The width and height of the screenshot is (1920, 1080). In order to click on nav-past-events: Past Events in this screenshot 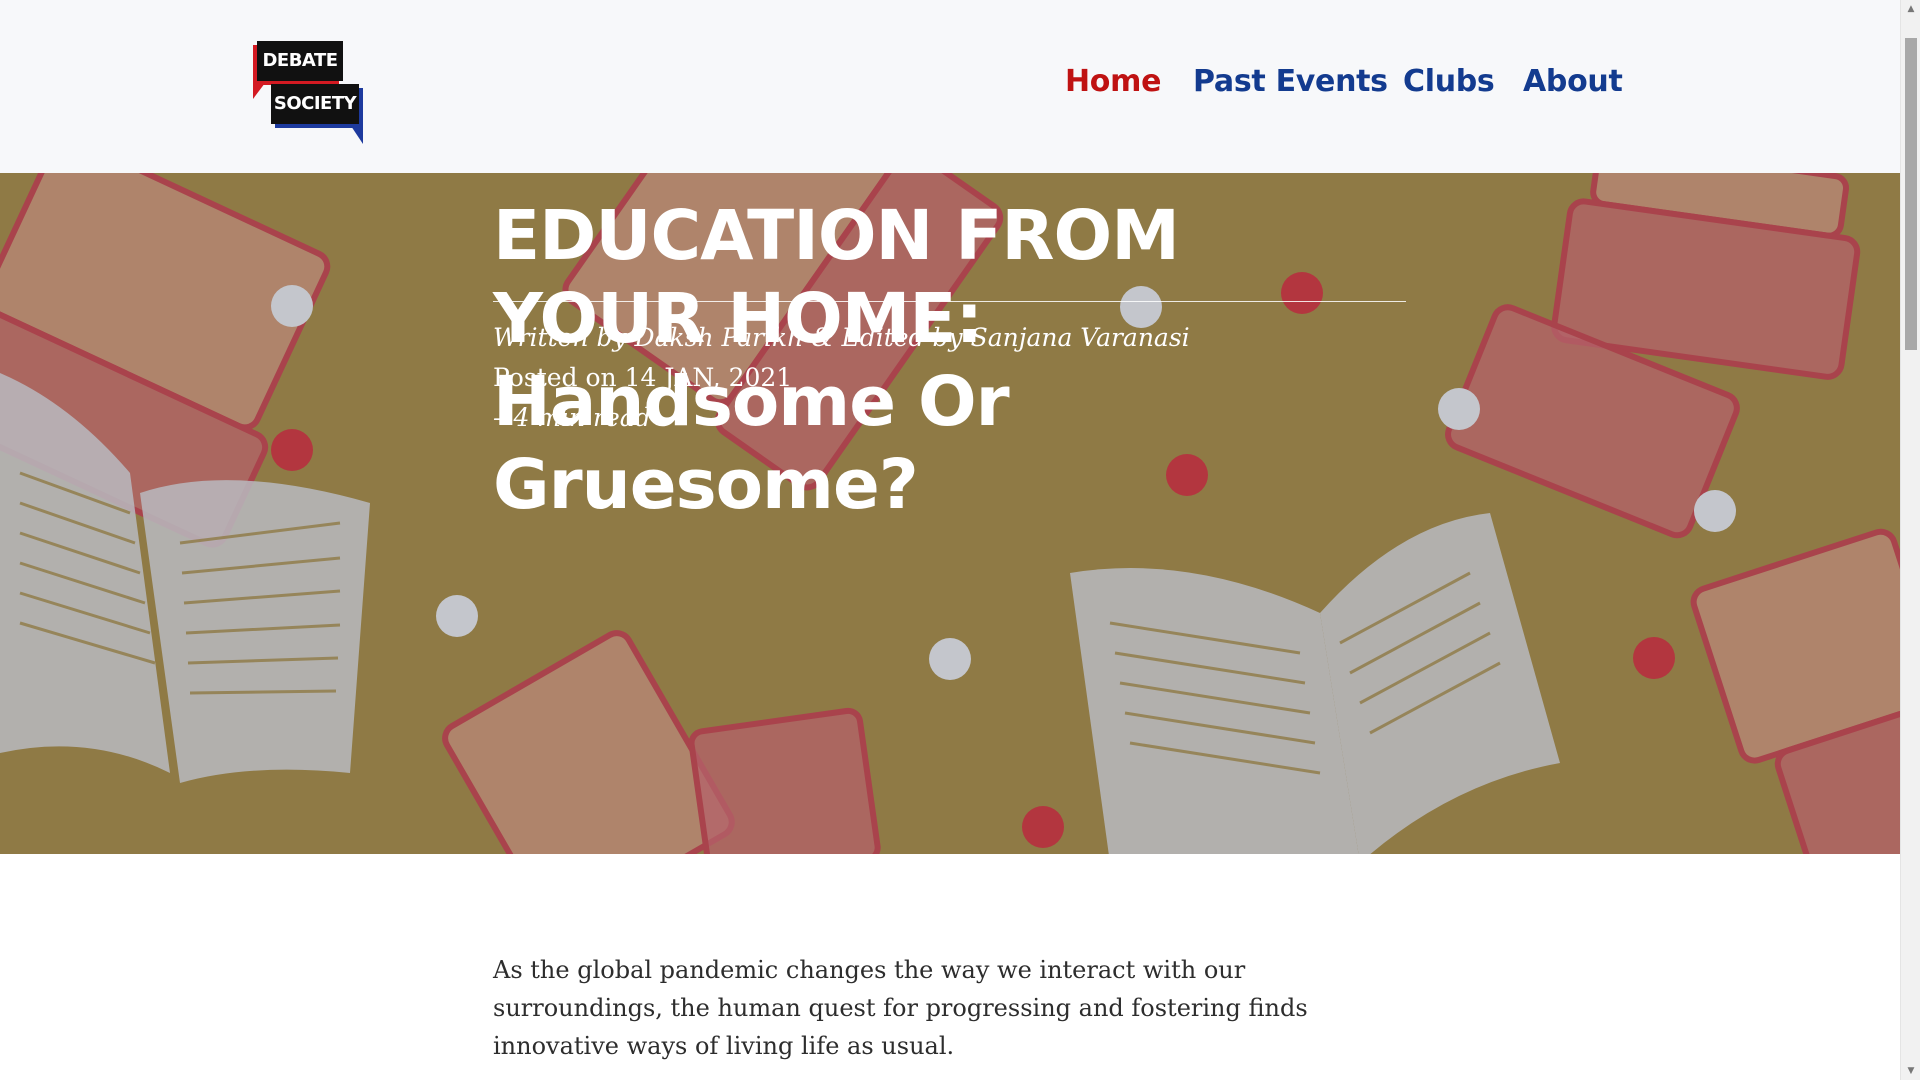, I will do `click(1290, 81)`.